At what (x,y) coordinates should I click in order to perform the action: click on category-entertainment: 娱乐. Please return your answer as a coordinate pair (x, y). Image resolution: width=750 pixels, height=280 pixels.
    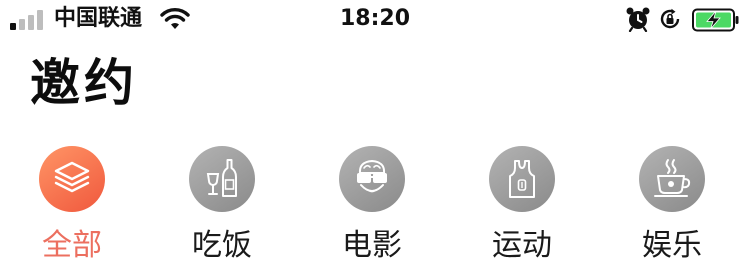
    Looking at the image, I should click on (672, 208).